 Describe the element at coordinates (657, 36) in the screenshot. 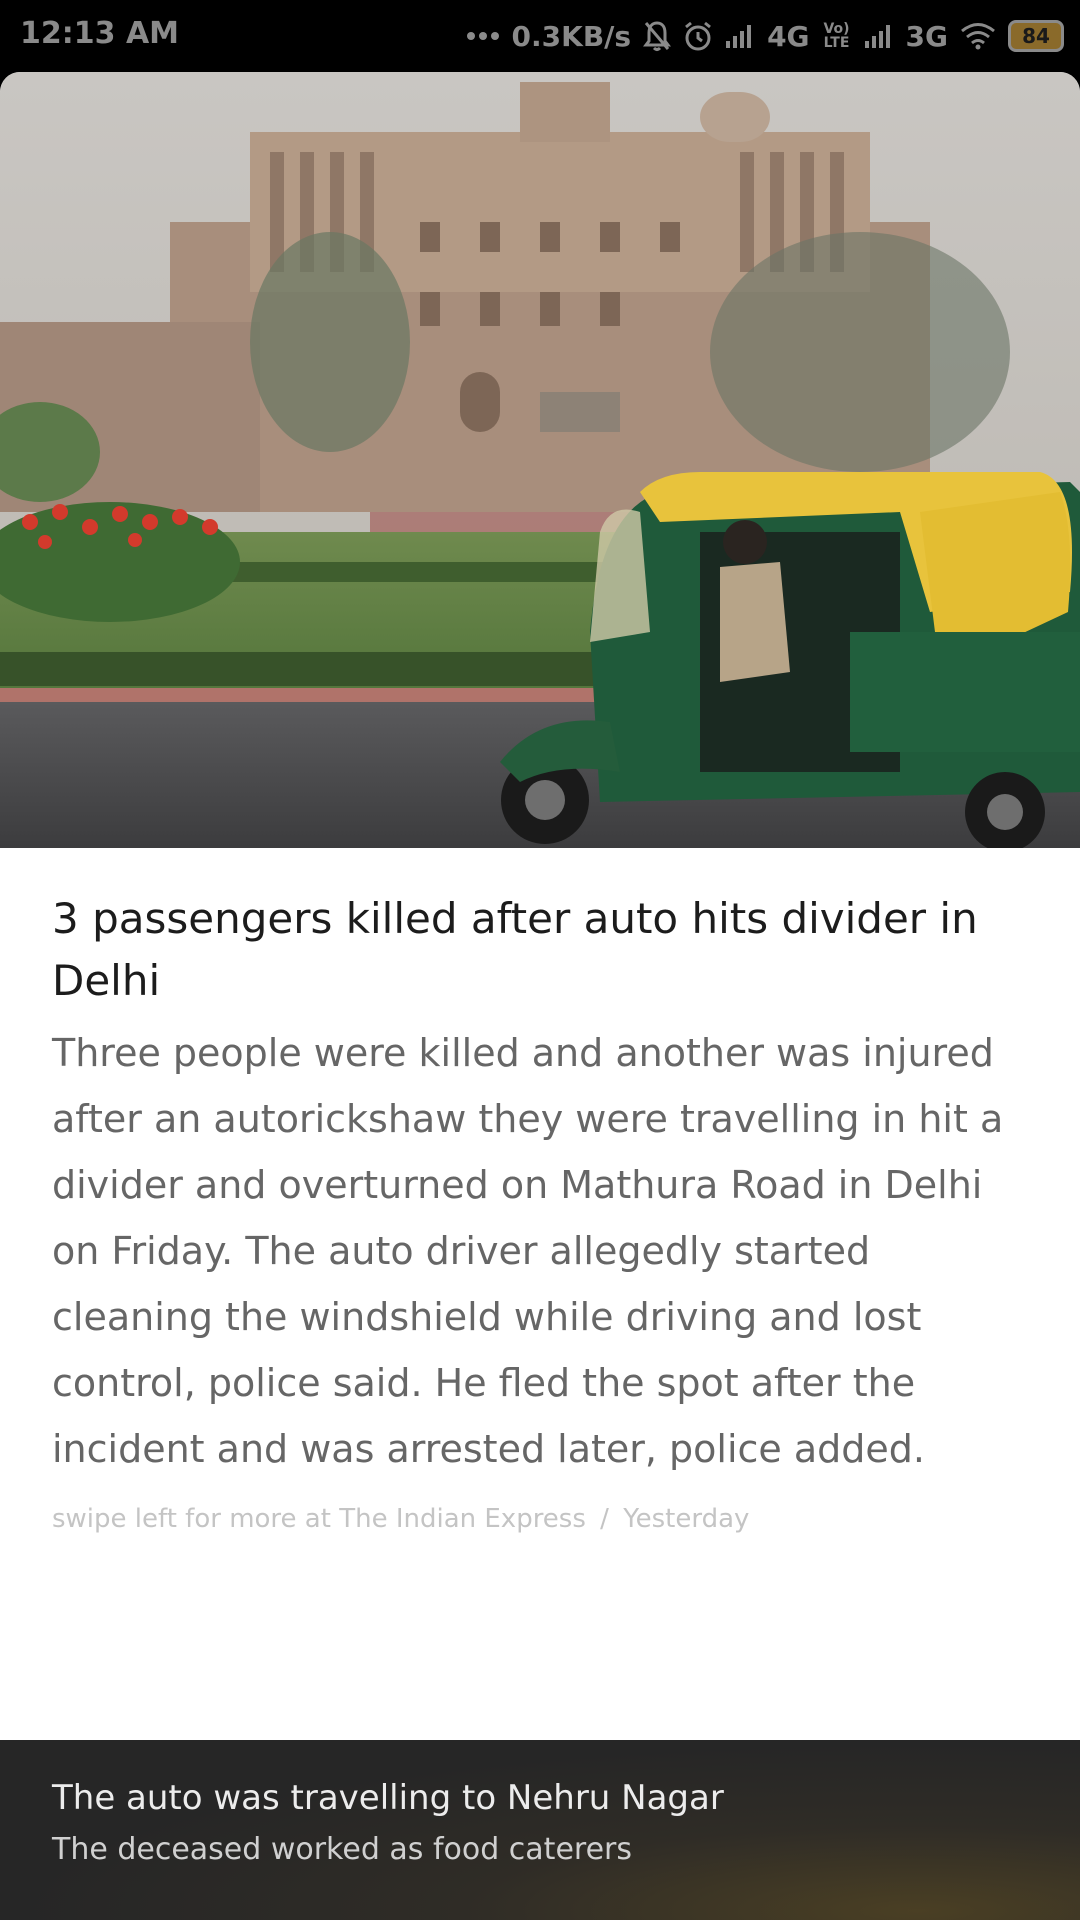

I see `bell-muted-icon` at that location.